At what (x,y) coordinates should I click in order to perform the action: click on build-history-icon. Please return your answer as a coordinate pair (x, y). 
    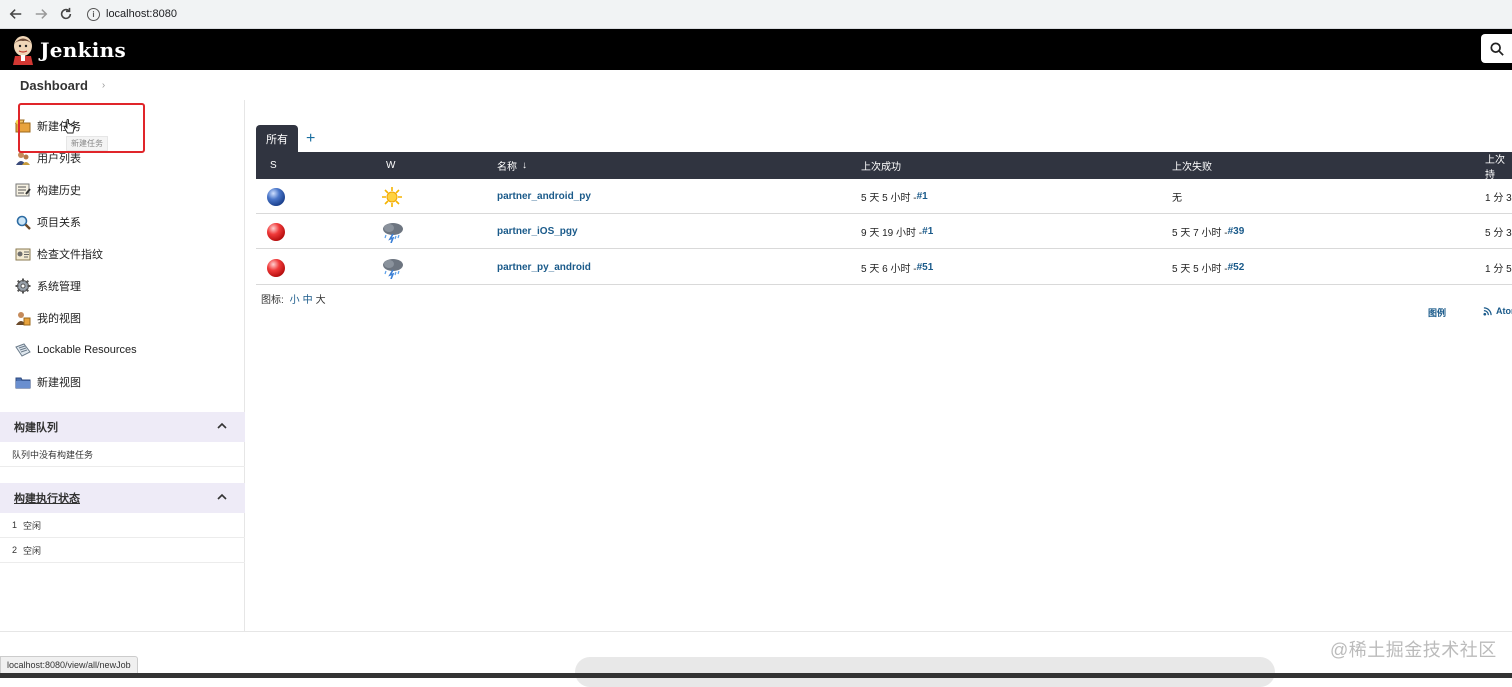
    Looking at the image, I should click on (23, 190).